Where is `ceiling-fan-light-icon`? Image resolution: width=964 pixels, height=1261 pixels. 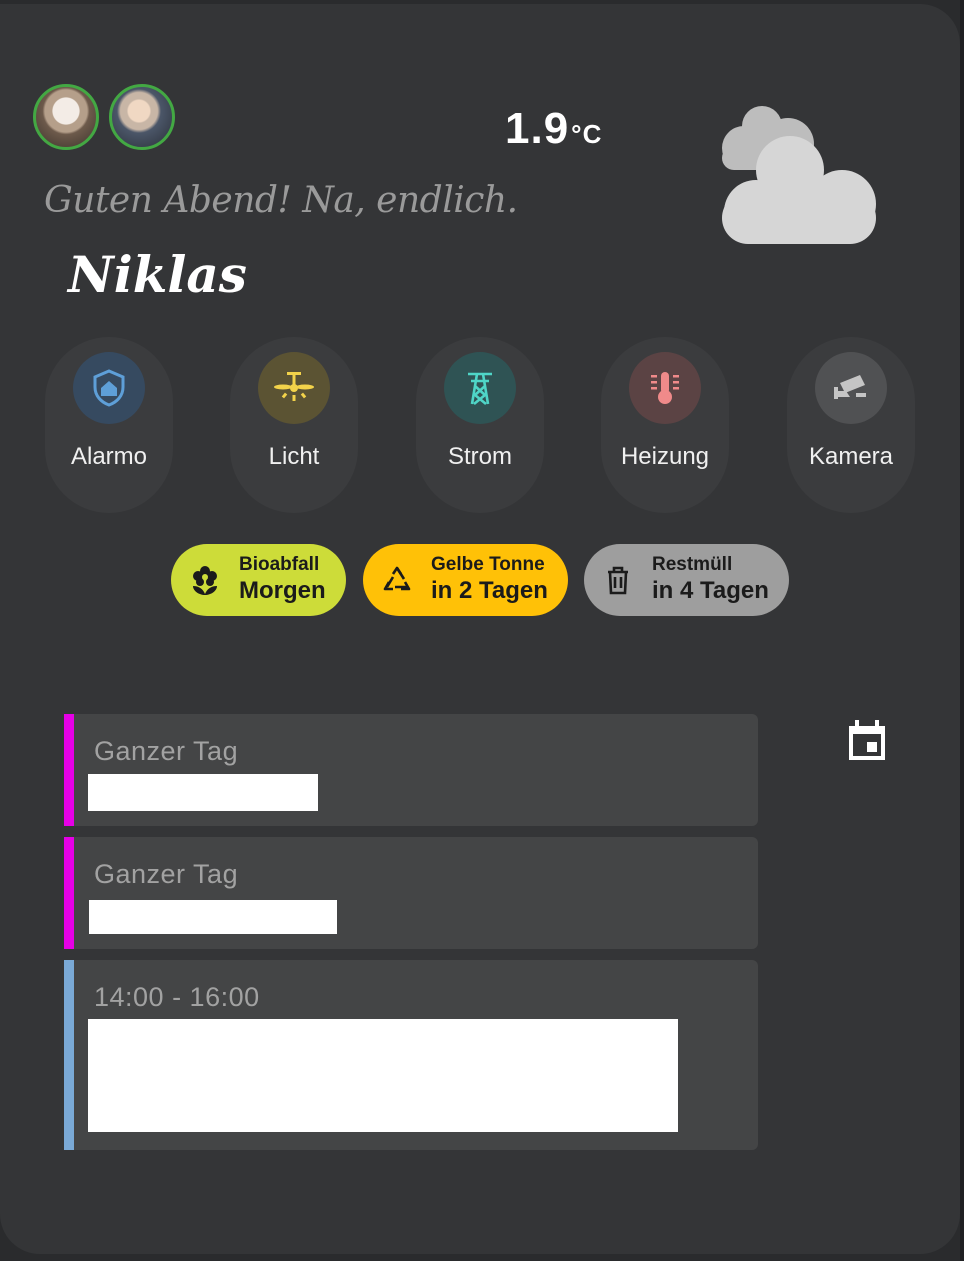
ceiling-fan-light-icon is located at coordinates (294, 386).